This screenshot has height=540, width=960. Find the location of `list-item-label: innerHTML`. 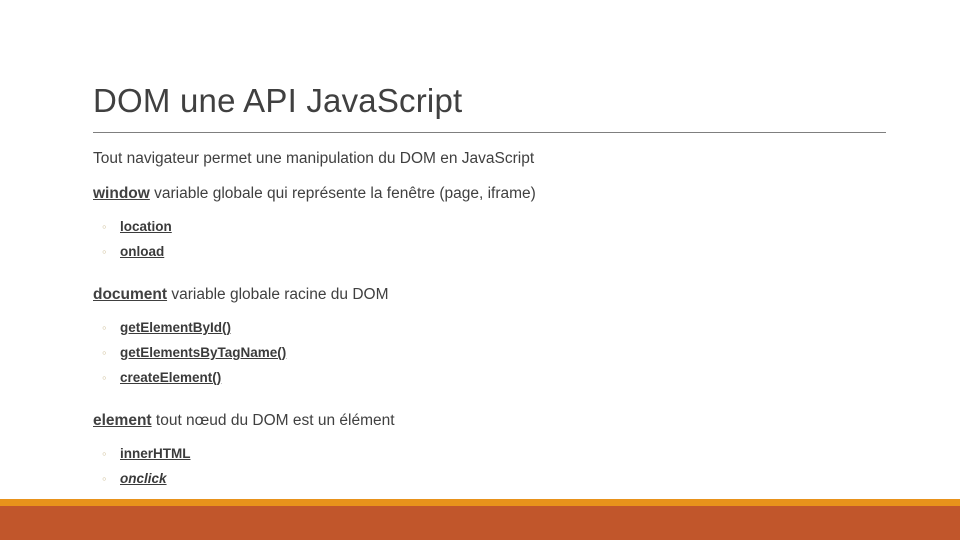

list-item-label: innerHTML is located at coordinates (155, 453).